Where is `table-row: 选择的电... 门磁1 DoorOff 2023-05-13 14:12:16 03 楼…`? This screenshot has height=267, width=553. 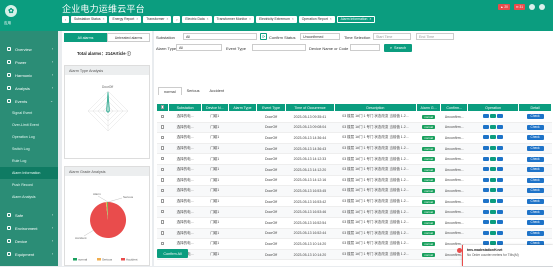 table-row: 选择的电... 门磁1 DoorOff 2023-05-13 14:12:16 03 楼… is located at coordinates (354, 181).